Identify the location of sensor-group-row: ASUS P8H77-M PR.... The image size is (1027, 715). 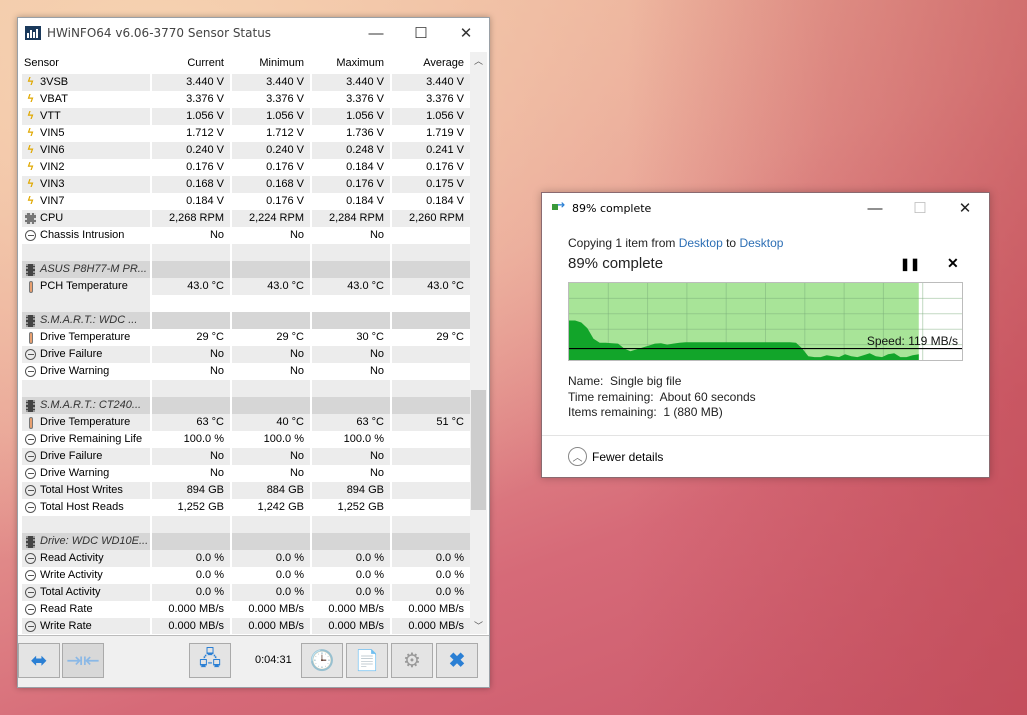
(246, 269).